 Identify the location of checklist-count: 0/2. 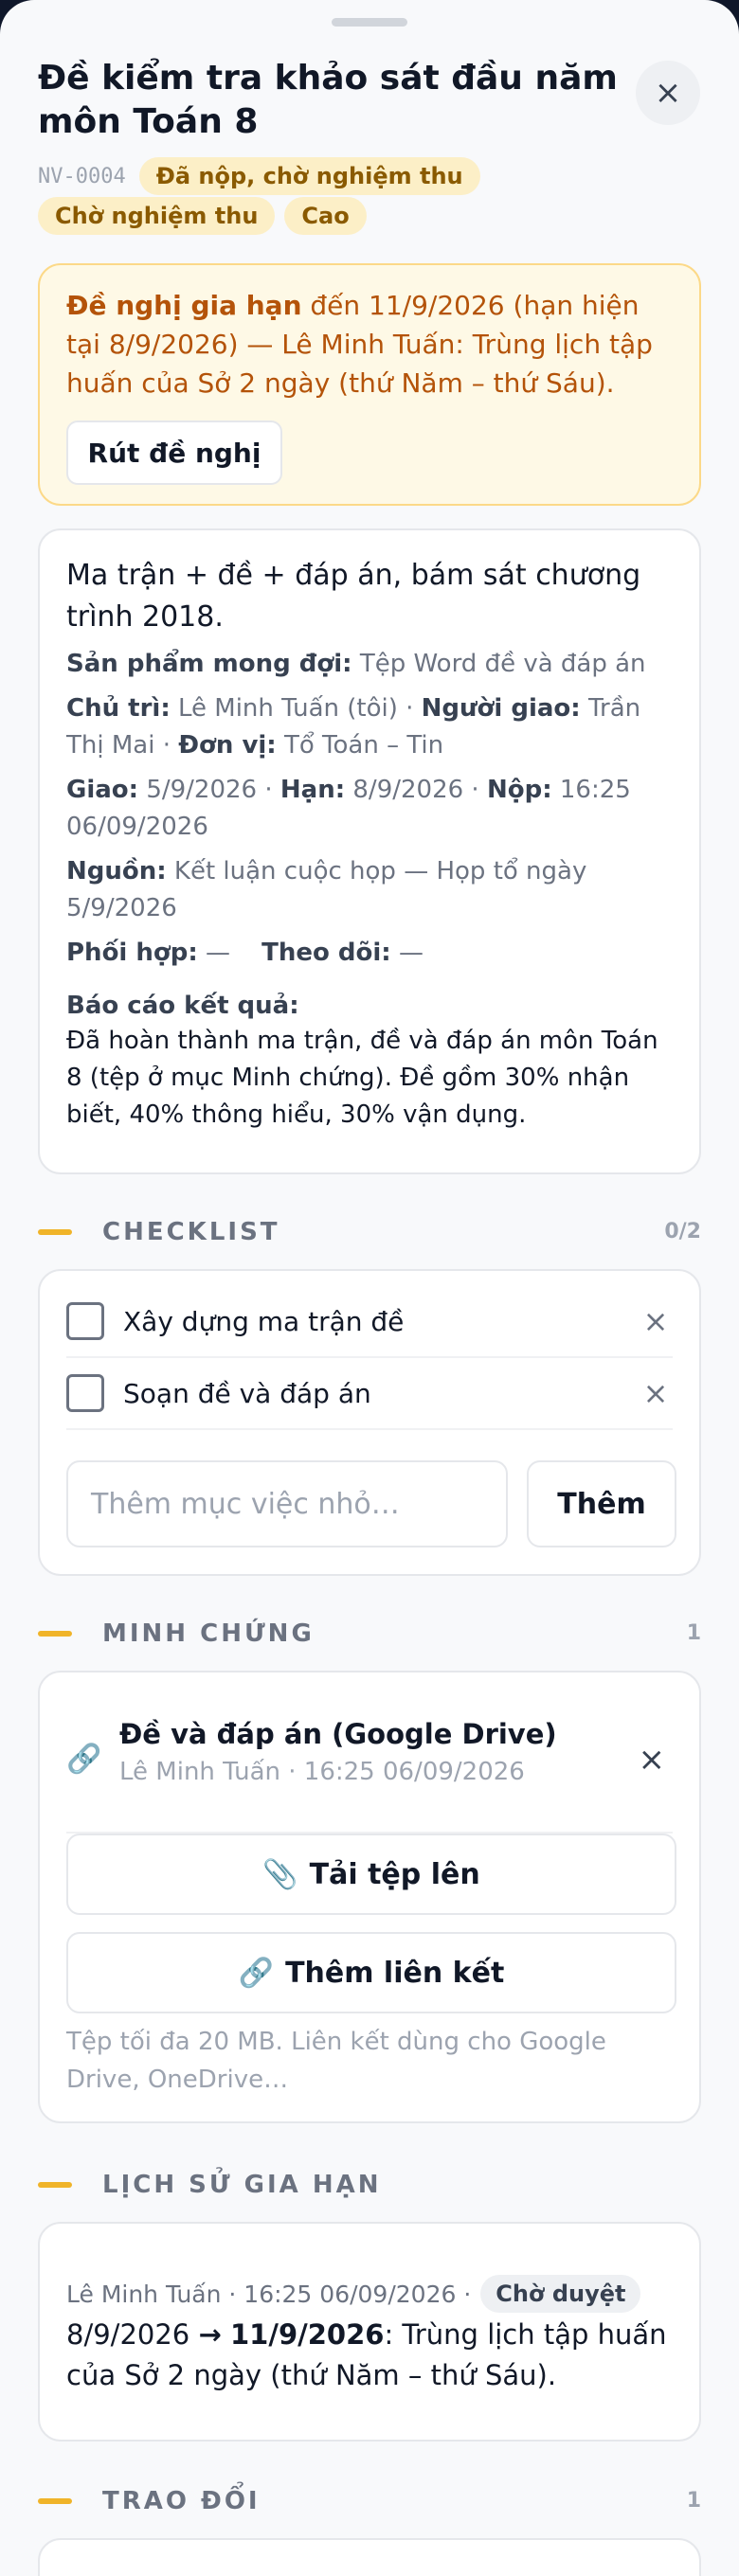
(682, 1231).